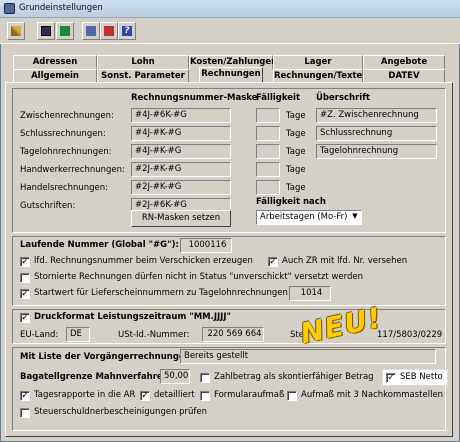 The image size is (460, 442). I want to click on bagatell-field: 50,00, so click(175, 376).